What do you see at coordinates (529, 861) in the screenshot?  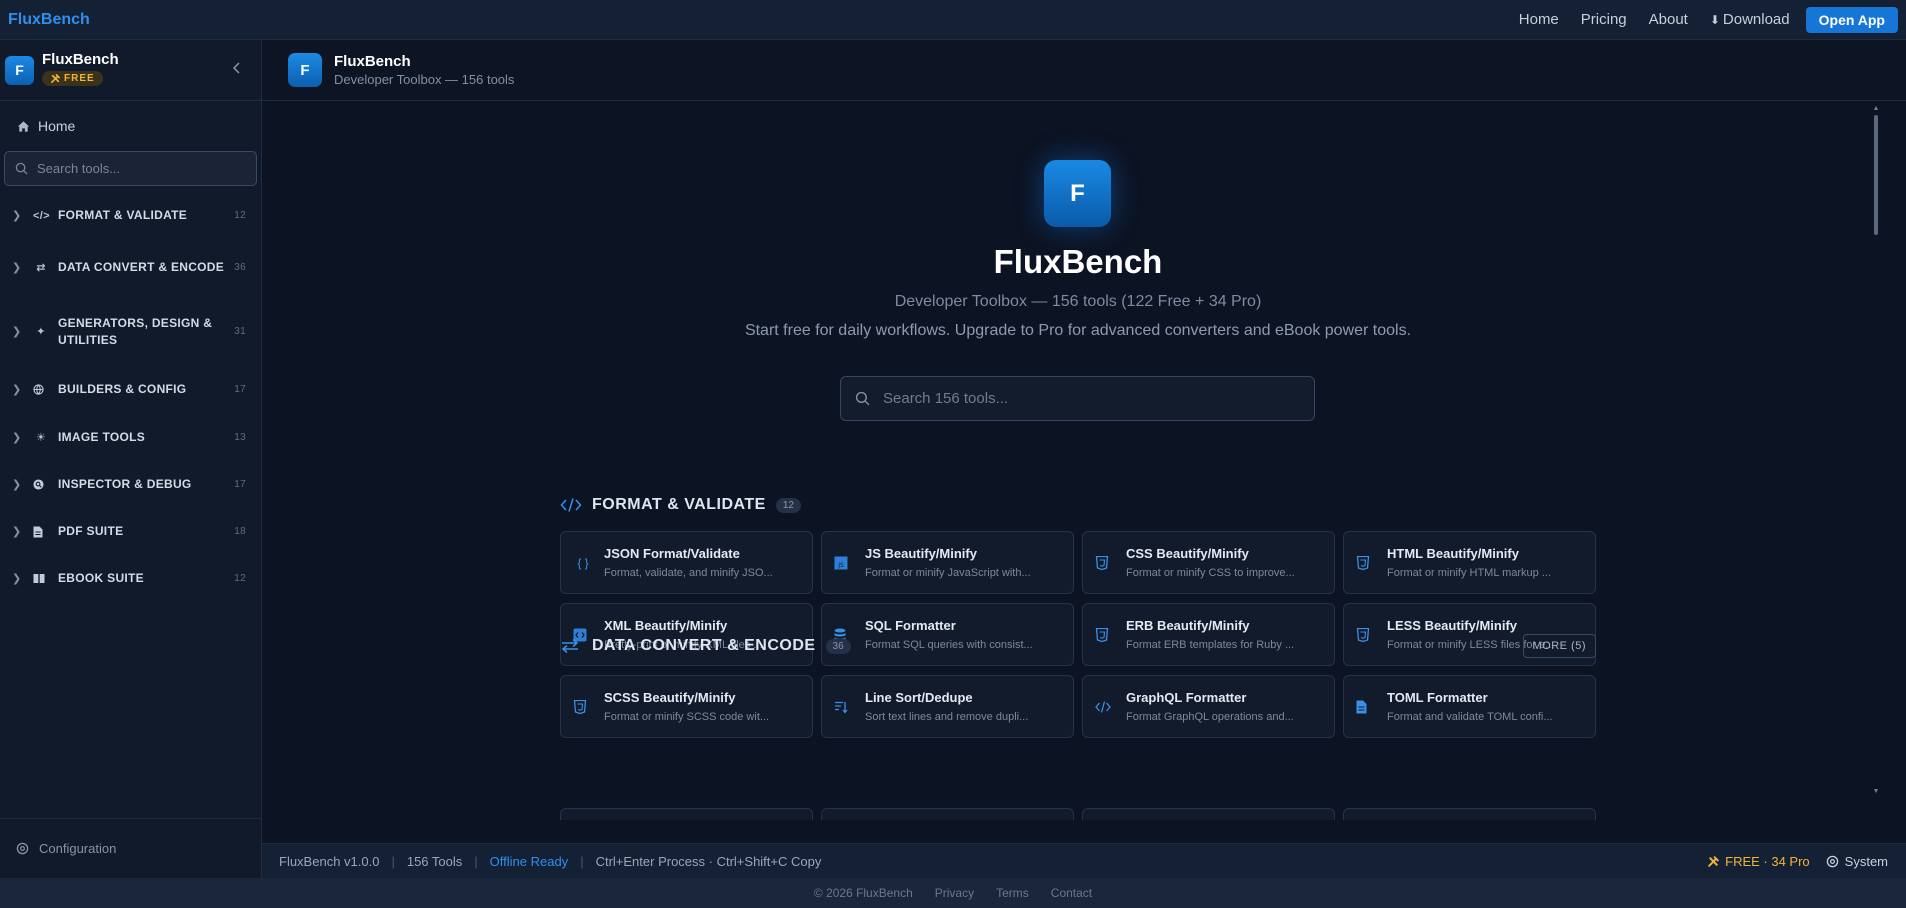 I see `offline-status: Offline Ready` at bounding box center [529, 861].